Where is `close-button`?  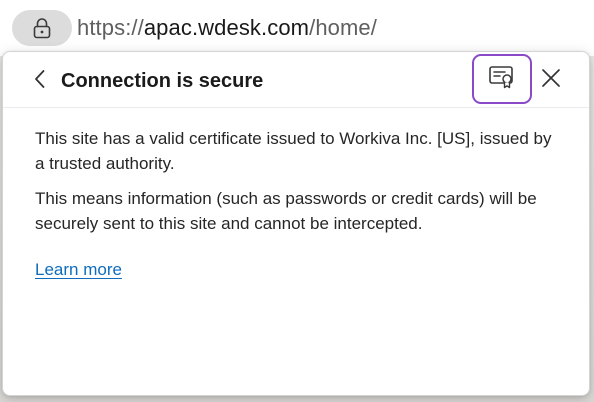 close-button is located at coordinates (551, 80).